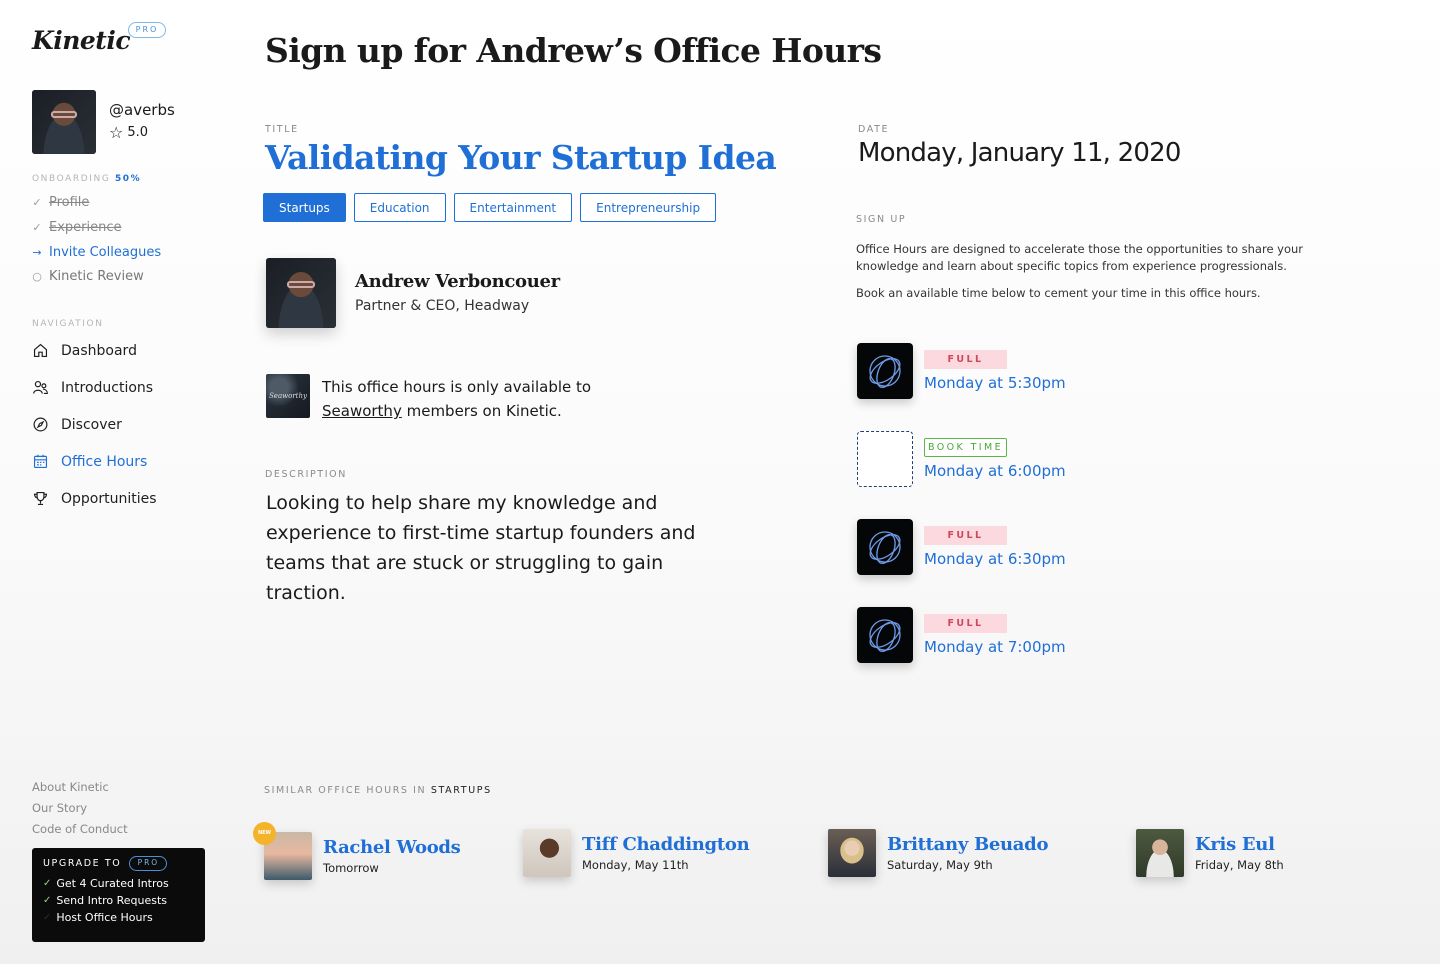 The width and height of the screenshot is (1440, 964). Describe the element at coordinates (940, 865) in the screenshot. I see `similar-date: Saturday, May 9th` at that location.